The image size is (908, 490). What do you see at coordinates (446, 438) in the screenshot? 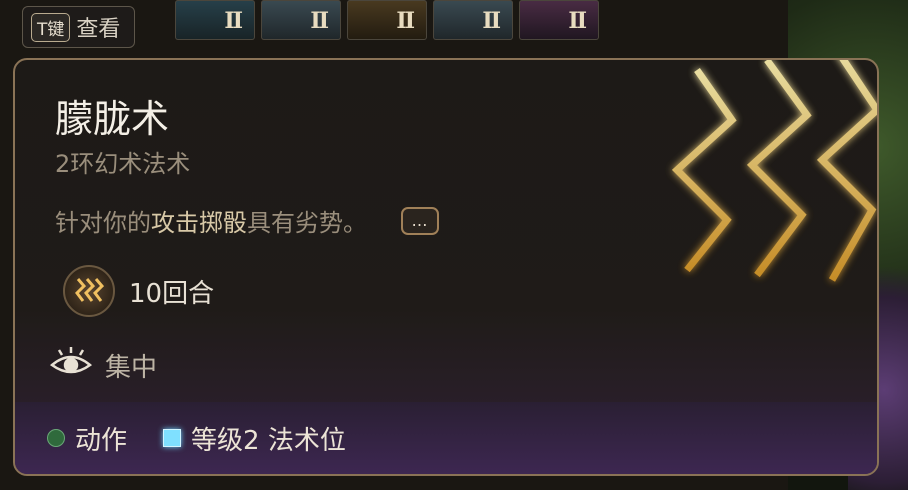
I see `cost-bar: 动作 等级2 法术位` at bounding box center [446, 438].